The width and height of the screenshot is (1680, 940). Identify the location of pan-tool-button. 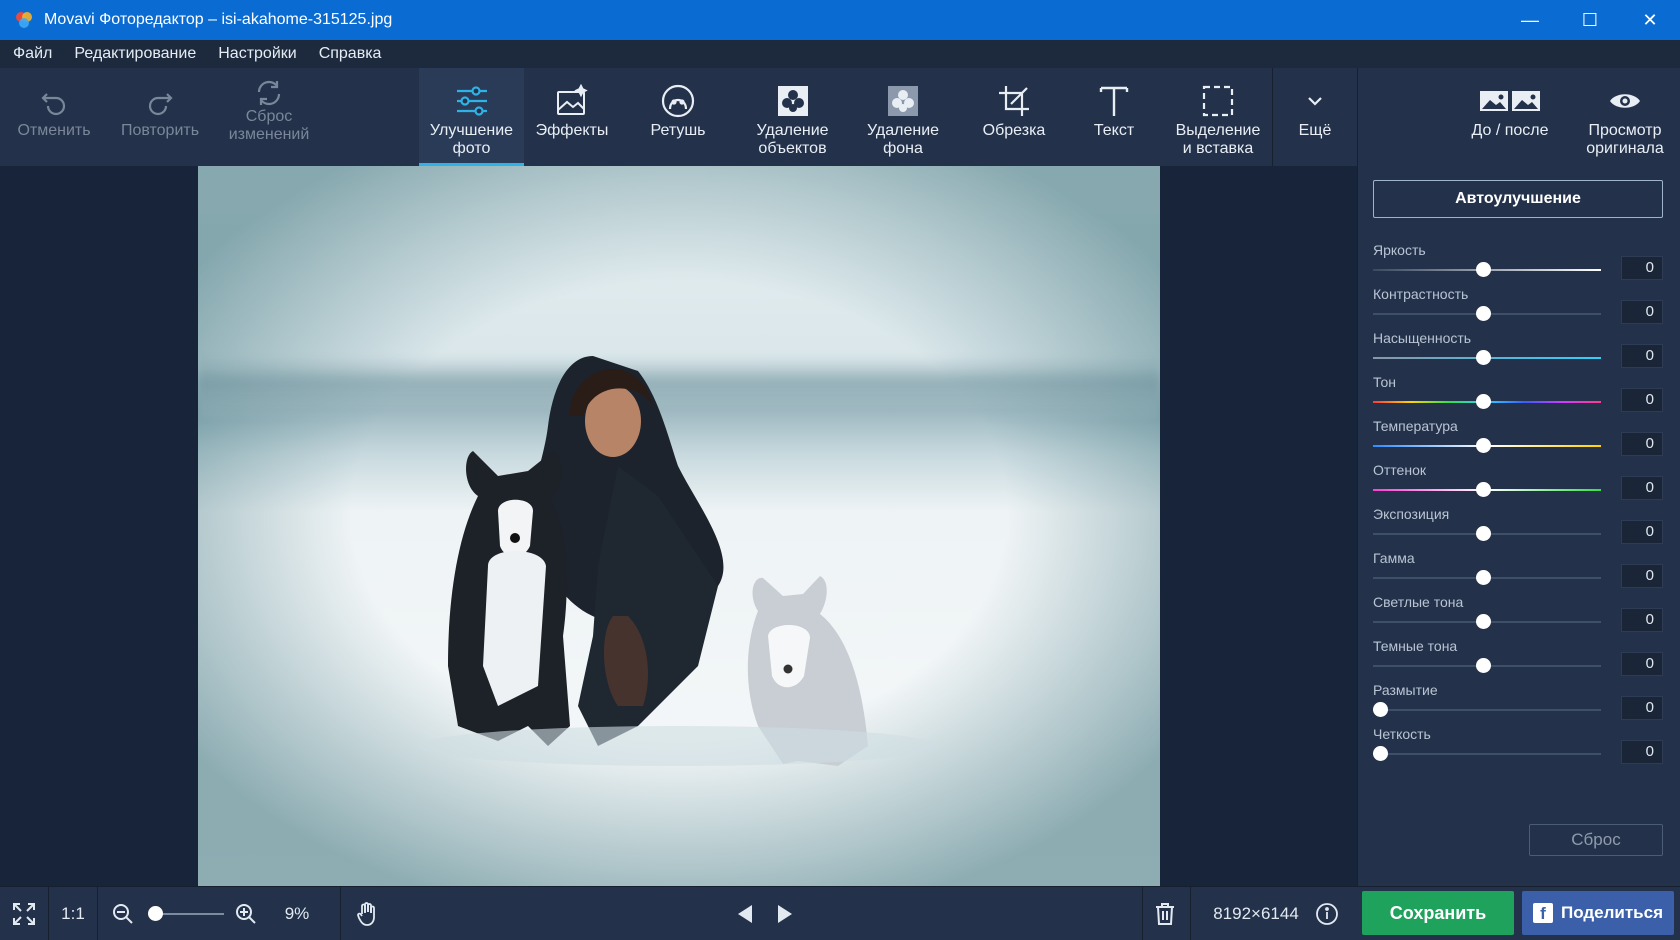
(367, 913).